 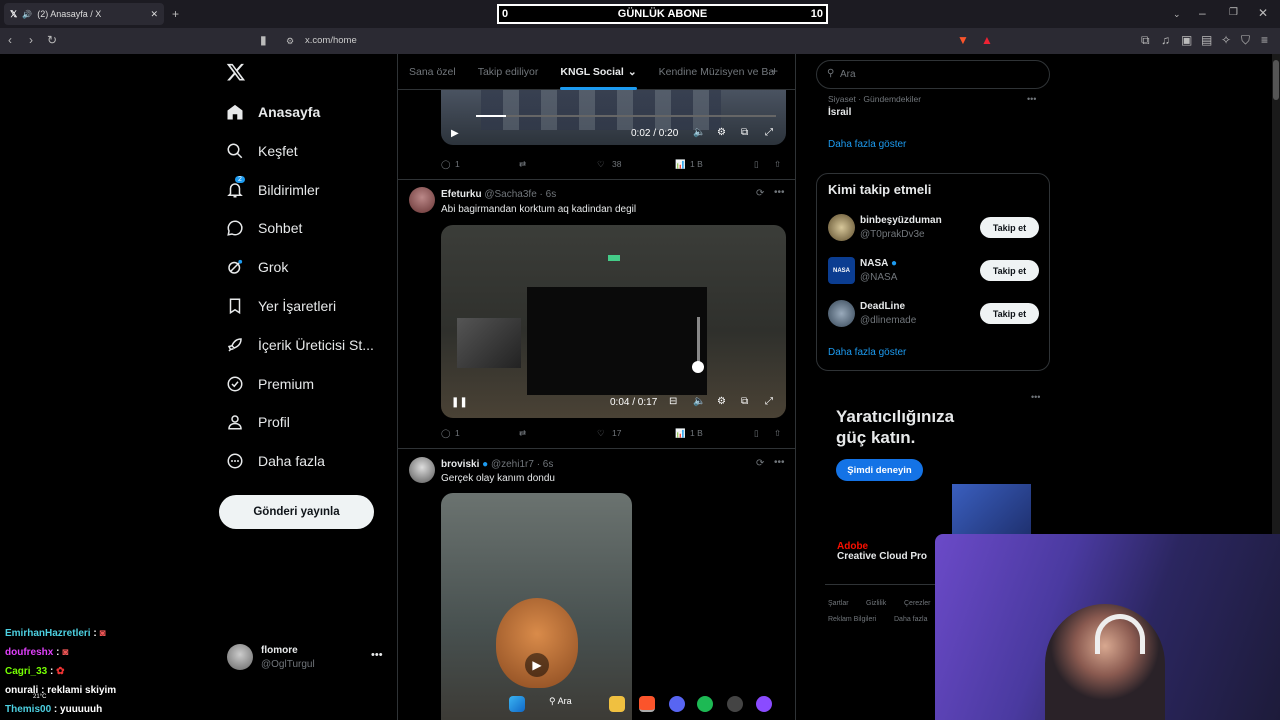 I want to click on play-icon: ▶, so click(x=455, y=133).